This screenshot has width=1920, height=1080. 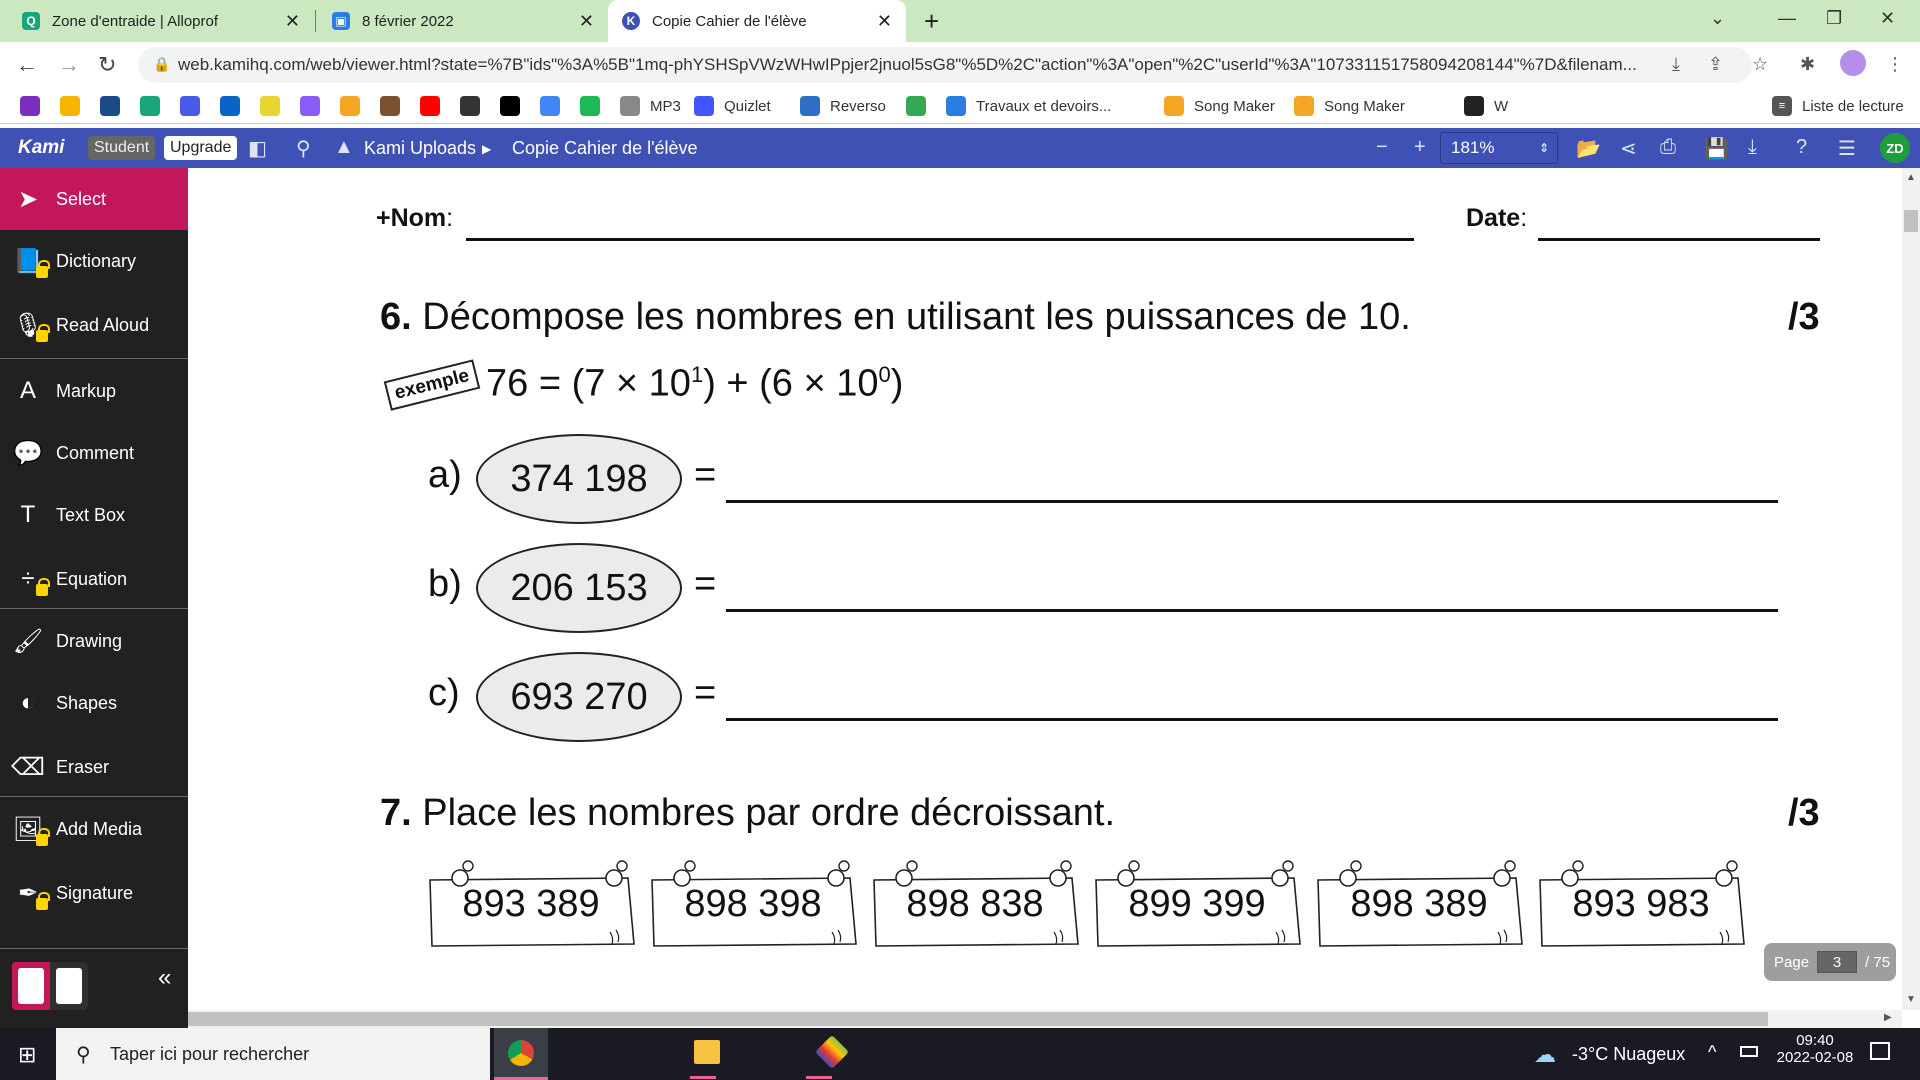 I want to click on bookmark-item: MP3, so click(x=650, y=106).